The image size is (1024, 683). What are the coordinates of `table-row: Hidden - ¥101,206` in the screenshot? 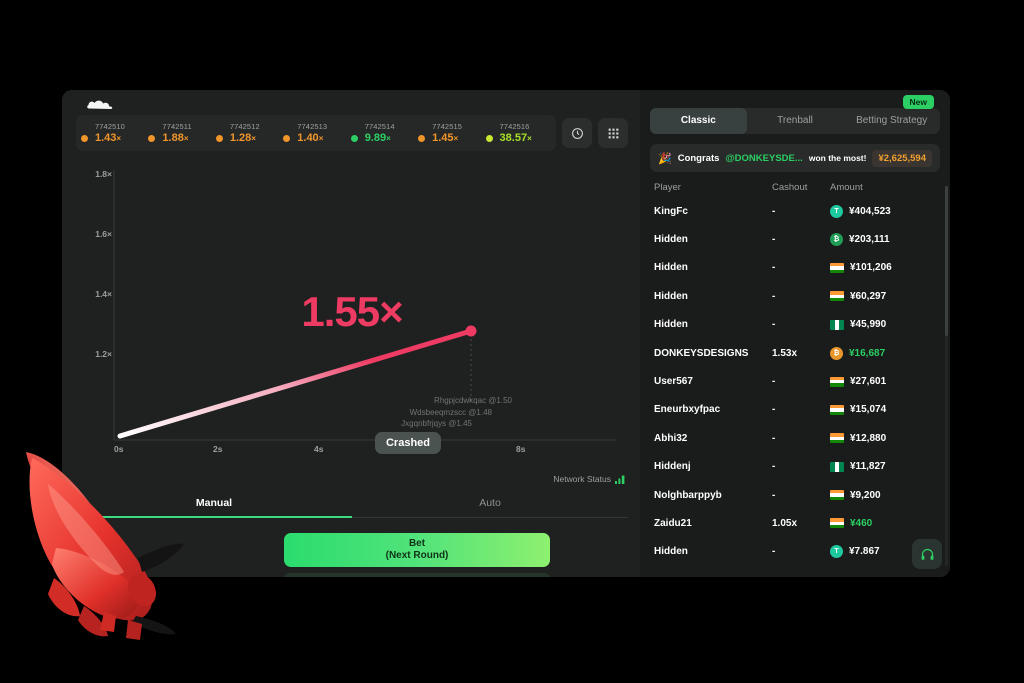 It's located at (795, 268).